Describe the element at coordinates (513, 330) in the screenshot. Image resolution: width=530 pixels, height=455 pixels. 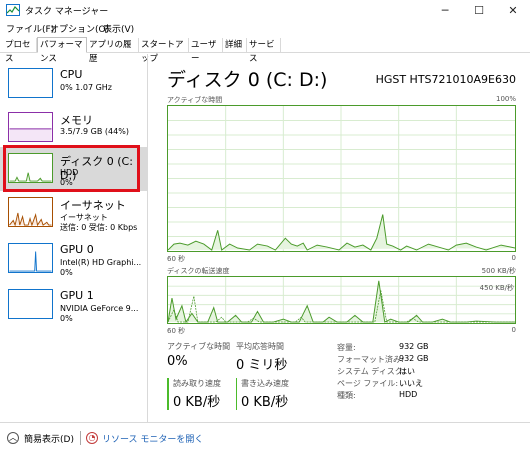
I see `transfer-rate-axis-right: 0` at that location.